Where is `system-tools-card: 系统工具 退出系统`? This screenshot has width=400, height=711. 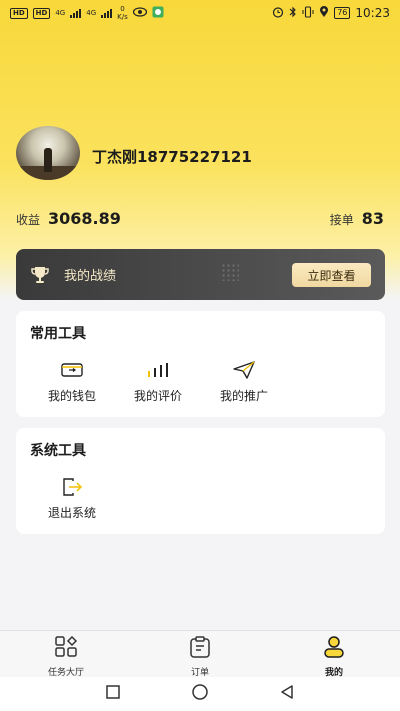
system-tools-card: 系统工具 退出系统 is located at coordinates (200, 481).